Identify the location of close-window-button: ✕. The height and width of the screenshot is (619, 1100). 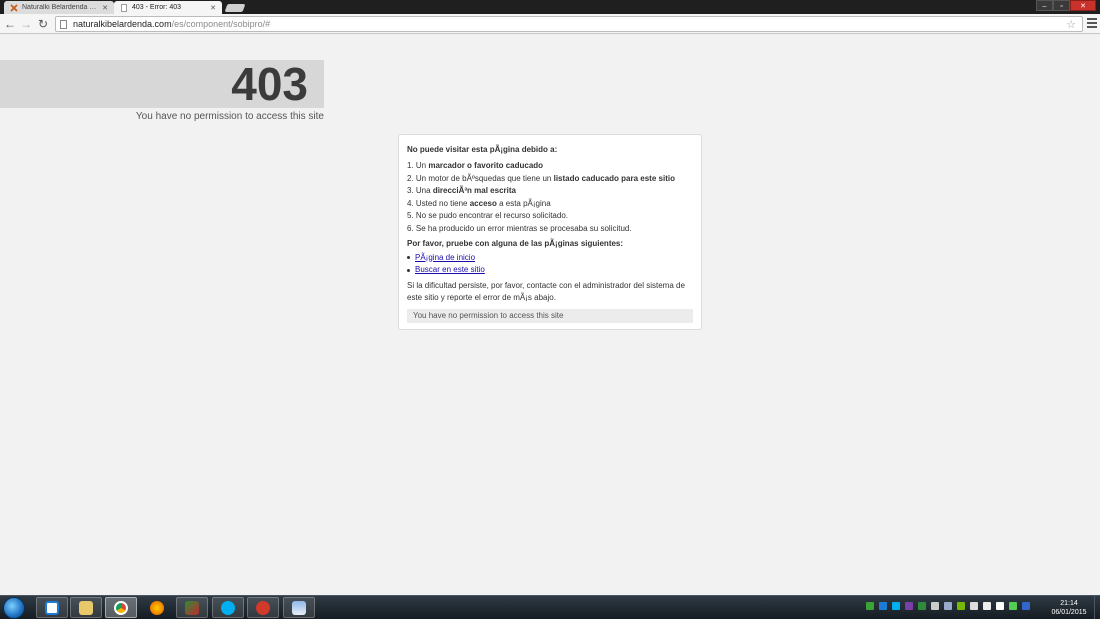
(1083, 5).